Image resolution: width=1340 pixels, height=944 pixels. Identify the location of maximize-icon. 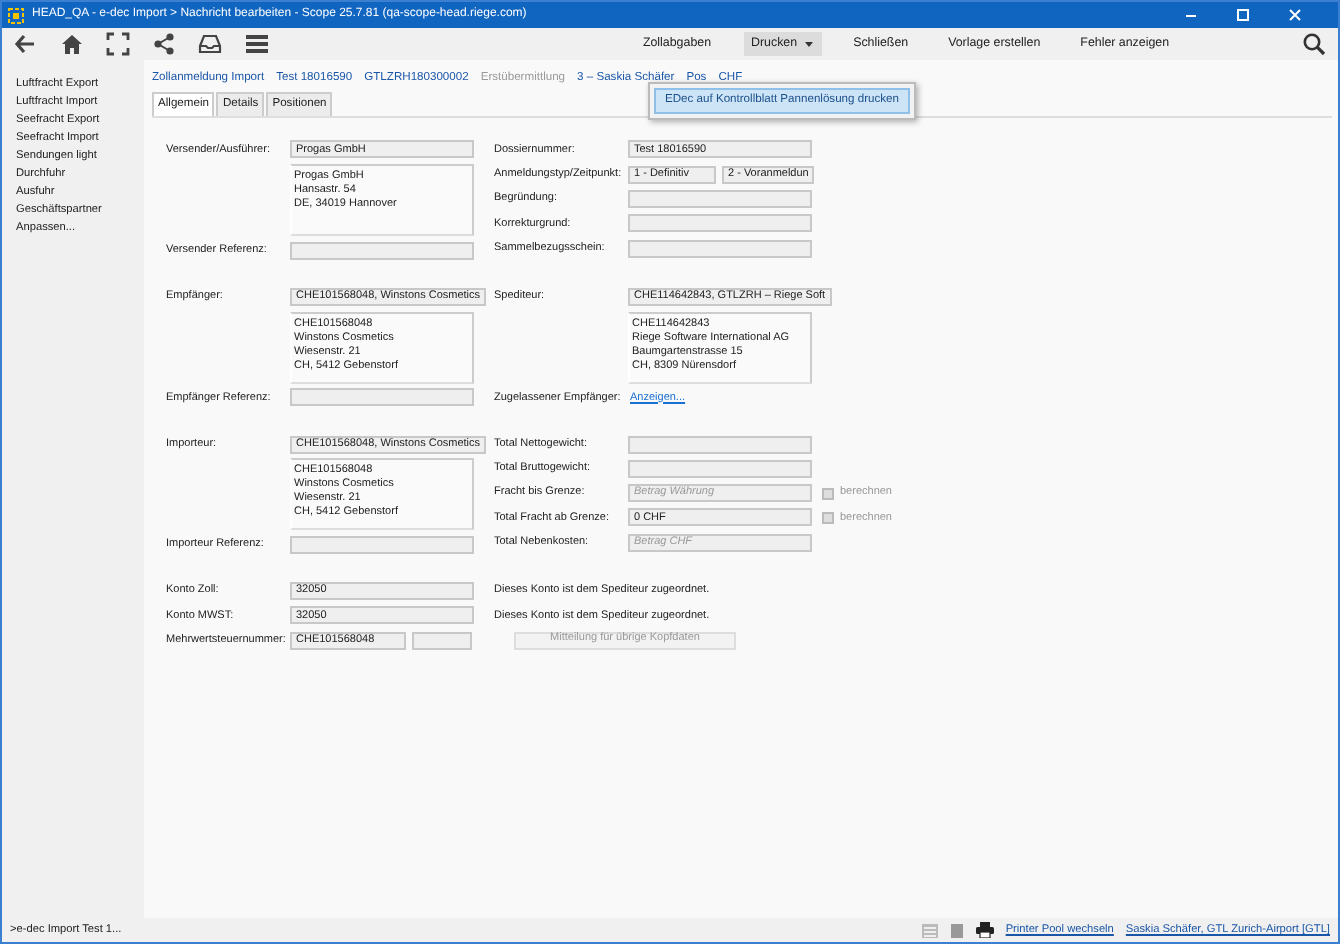
(1243, 15).